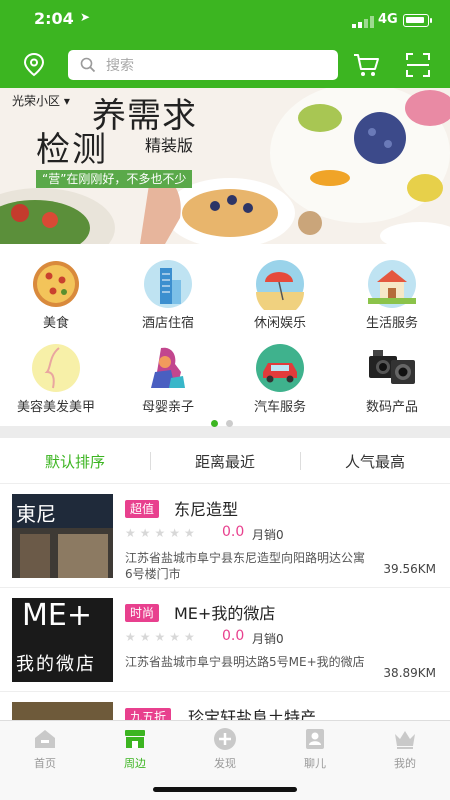 The image size is (450, 800). What do you see at coordinates (245, 566) in the screenshot?
I see `shop-address: 江苏省盐城市阜宁县东尼造型向阳路明达公寓6号楼门市` at bounding box center [245, 566].